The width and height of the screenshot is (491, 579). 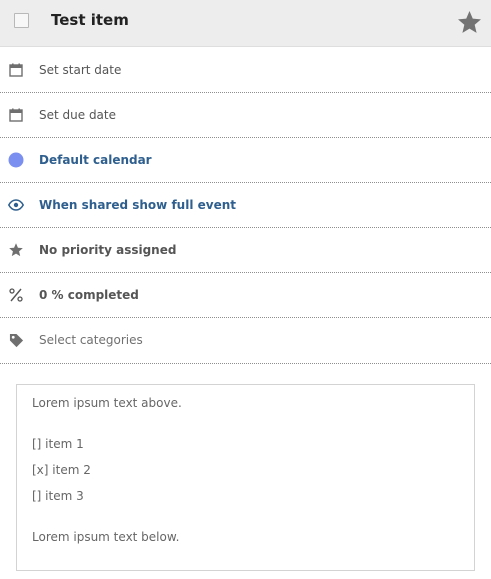 What do you see at coordinates (108, 250) in the screenshot?
I see `priority-label: No priority assigned` at bounding box center [108, 250].